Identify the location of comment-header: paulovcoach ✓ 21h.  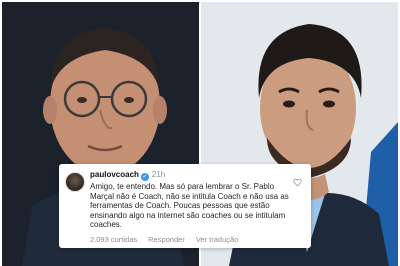
(127, 175).